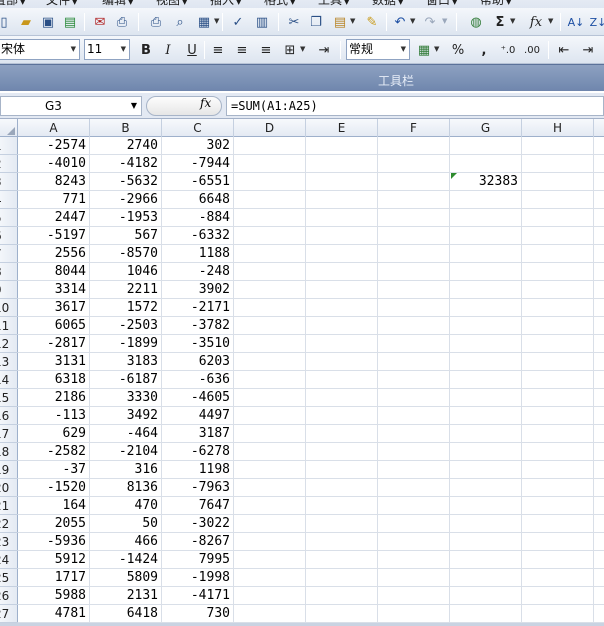 This screenshot has height=626, width=604. Describe the element at coordinates (54, 290) in the screenshot. I see `cell-a9: 3314` at that location.